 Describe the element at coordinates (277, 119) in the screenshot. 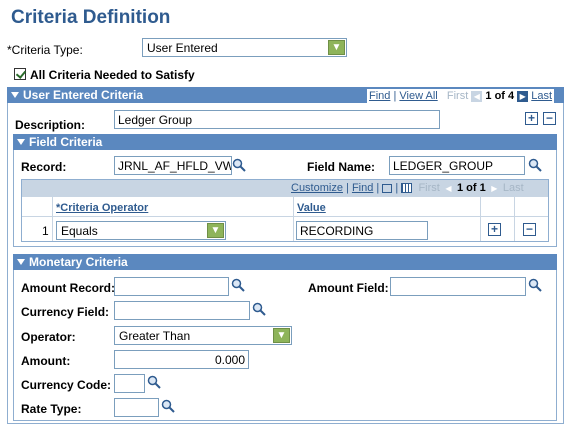

I see `description-input: Ledger Group` at that location.